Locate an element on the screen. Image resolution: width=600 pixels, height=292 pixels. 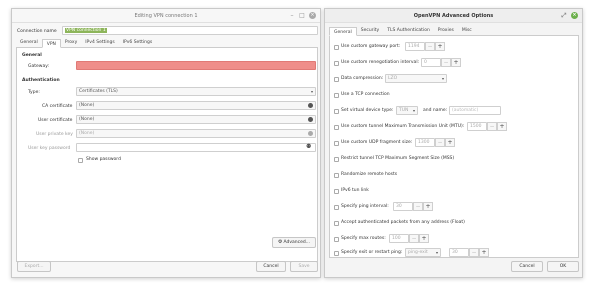
ca-certificate-label: CA certificate is located at coordinates (57, 106).